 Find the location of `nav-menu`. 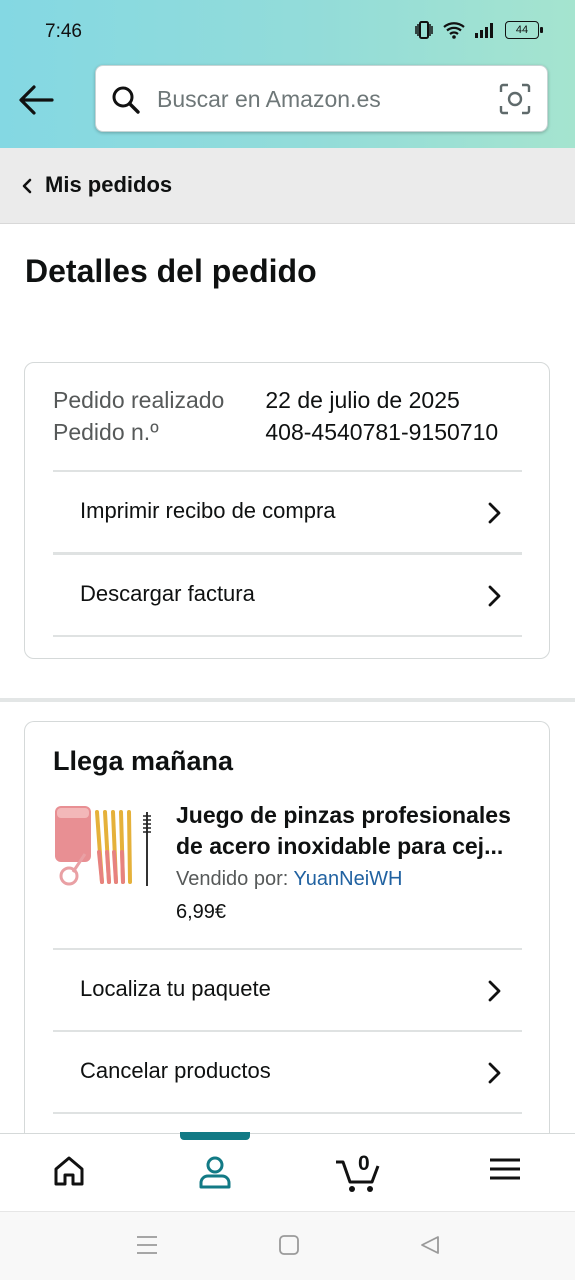

nav-menu is located at coordinates (505, 1176).